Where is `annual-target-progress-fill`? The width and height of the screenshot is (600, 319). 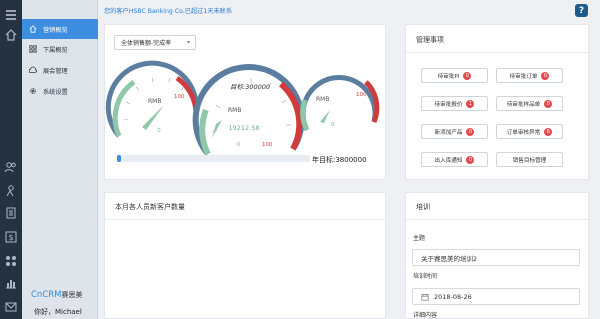
annual-target-progress-fill is located at coordinates (119, 158).